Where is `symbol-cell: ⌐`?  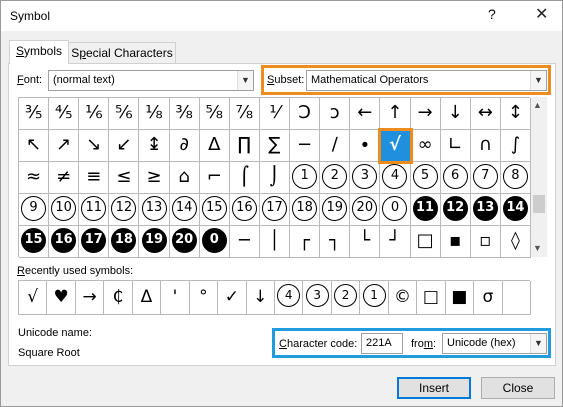 symbol-cell: ⌐ is located at coordinates (214, 178).